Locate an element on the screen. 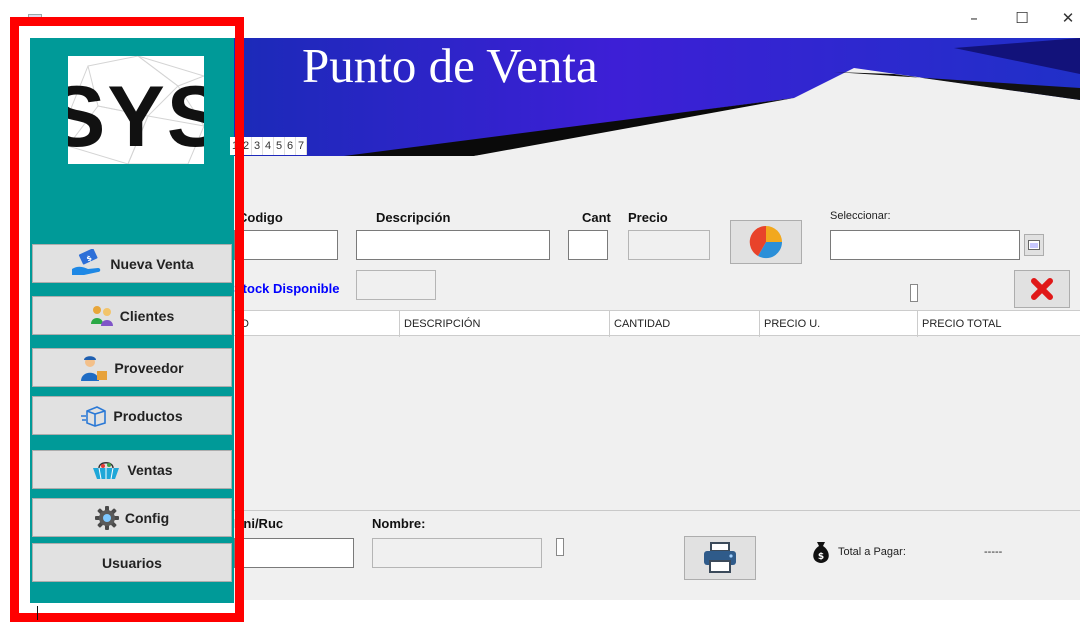 The width and height of the screenshot is (1080, 626). print-button is located at coordinates (720, 558).